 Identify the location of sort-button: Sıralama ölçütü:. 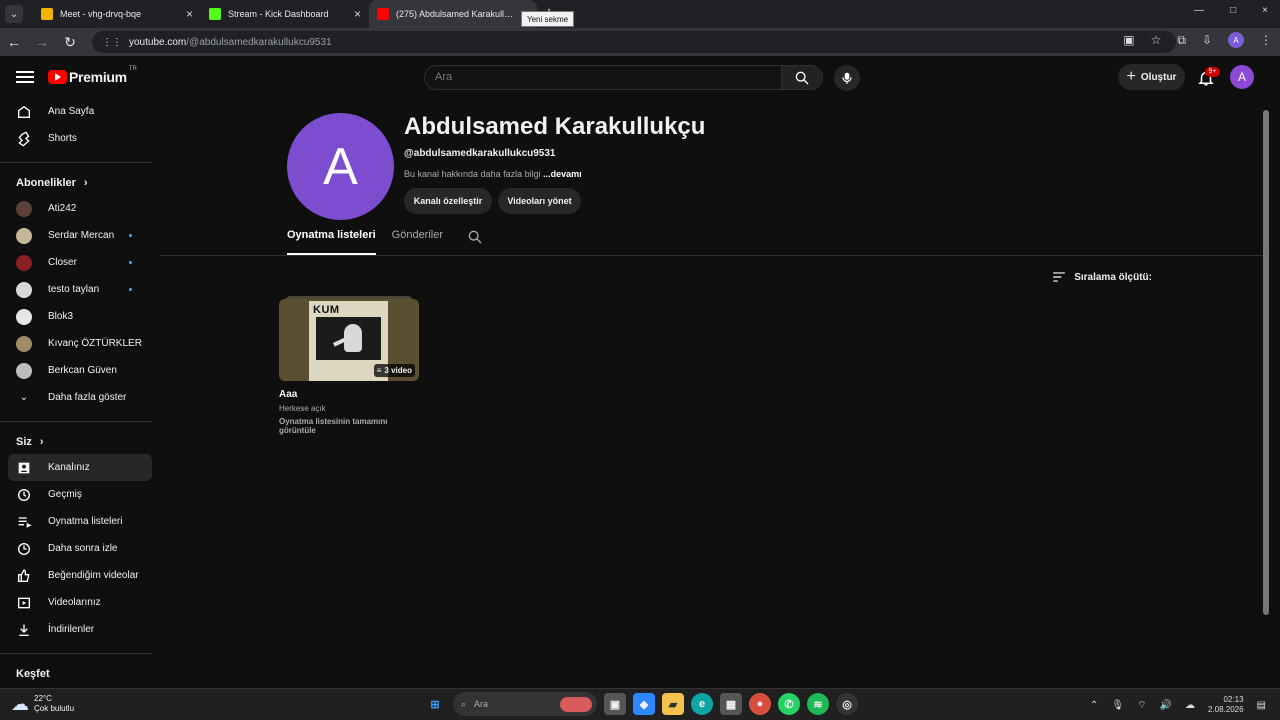
(1102, 277).